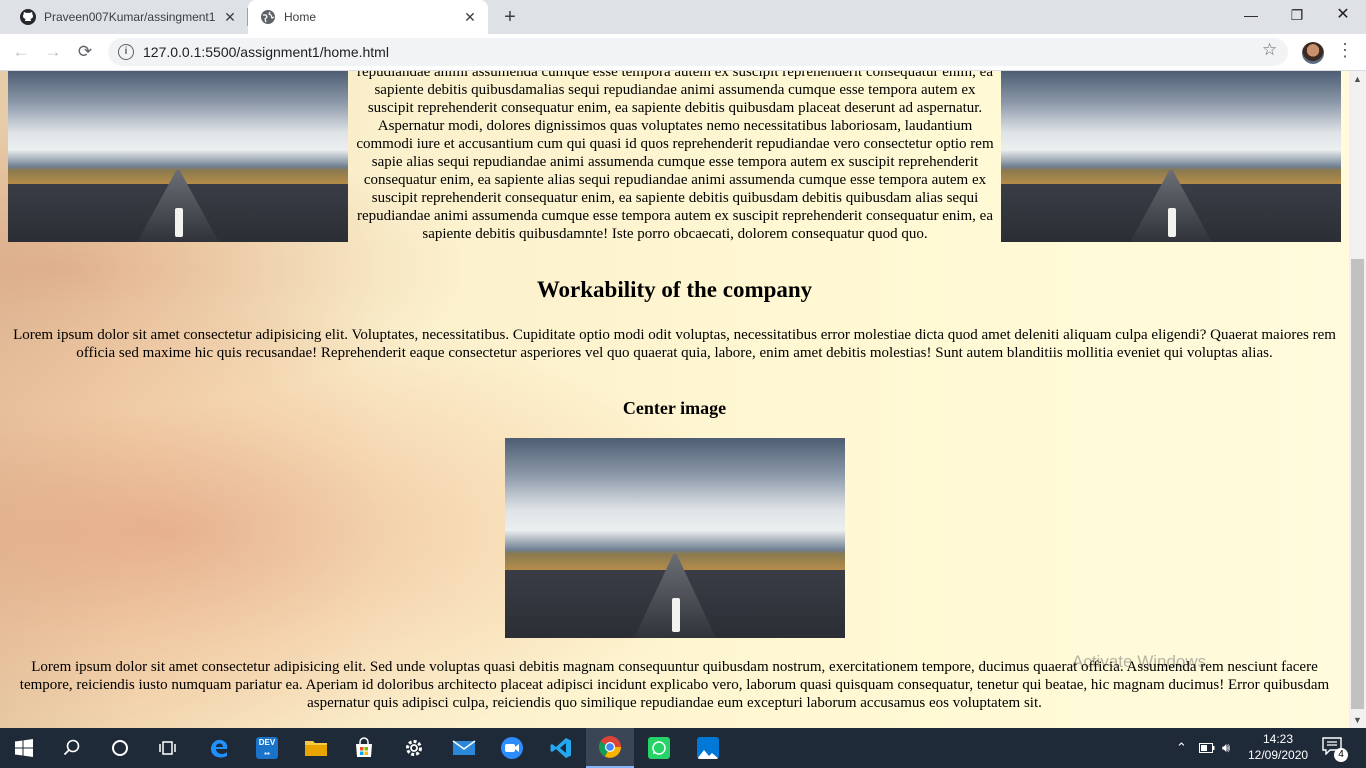 The width and height of the screenshot is (1366, 768). I want to click on task-view-icon, so click(168, 748).